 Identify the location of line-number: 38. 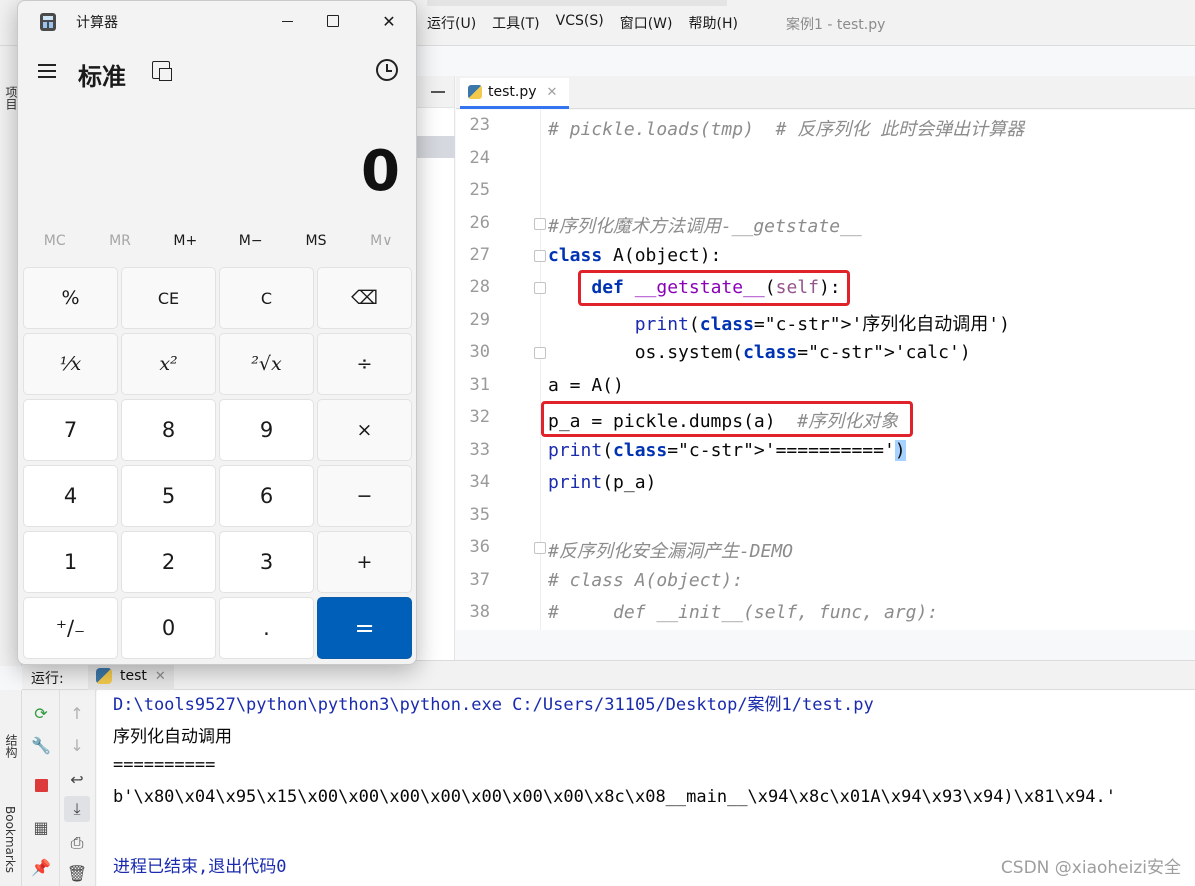
(479, 612).